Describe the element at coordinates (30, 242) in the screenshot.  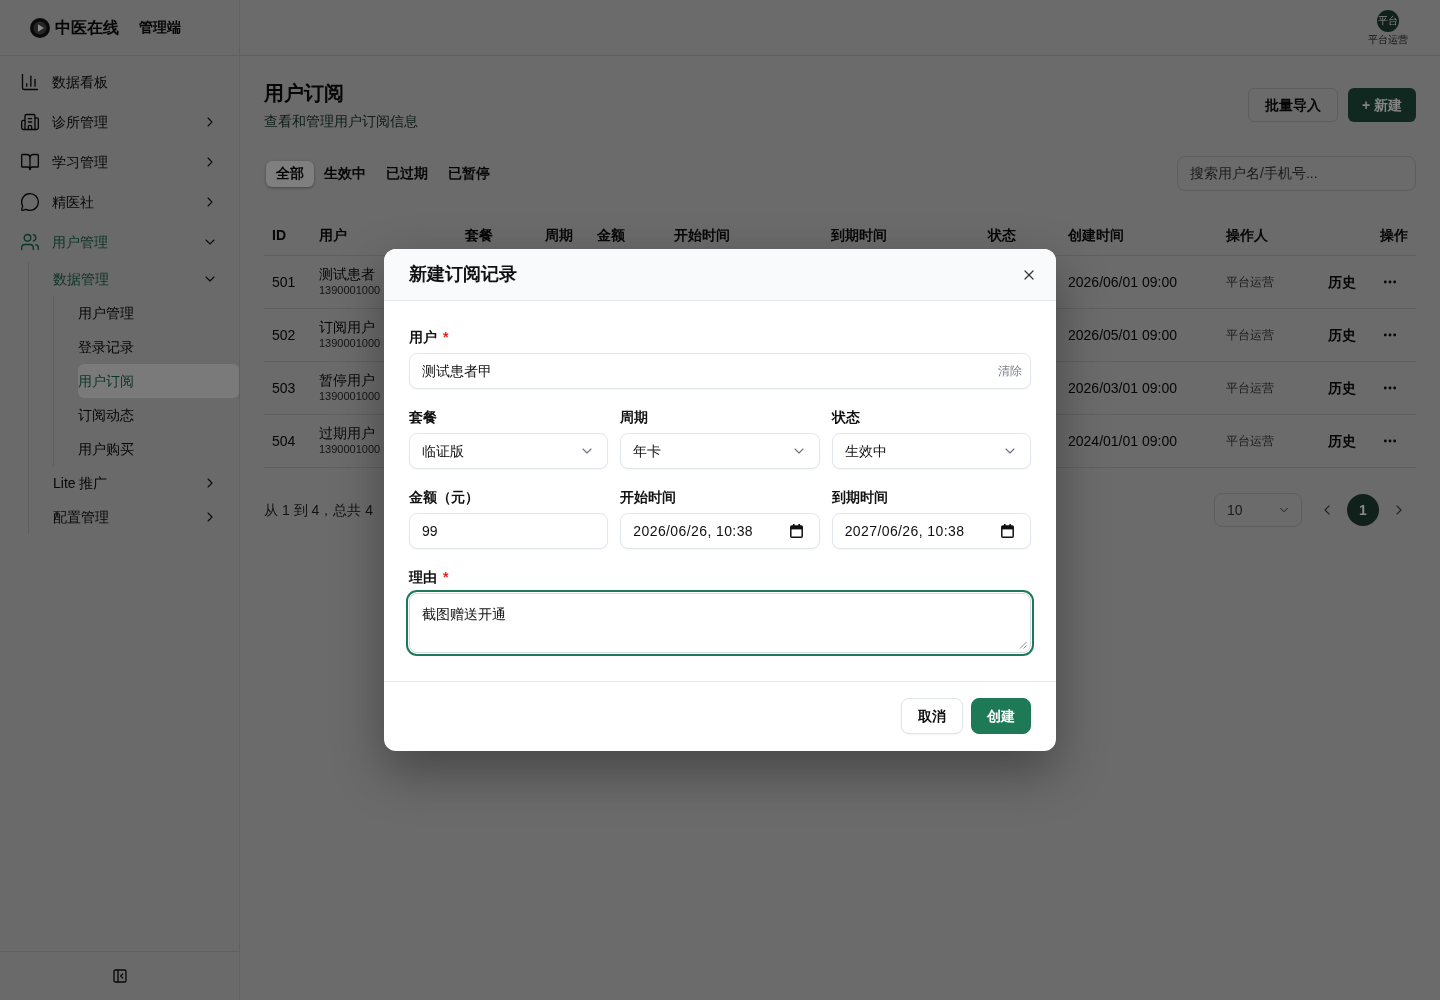
I see `users-icon` at that location.